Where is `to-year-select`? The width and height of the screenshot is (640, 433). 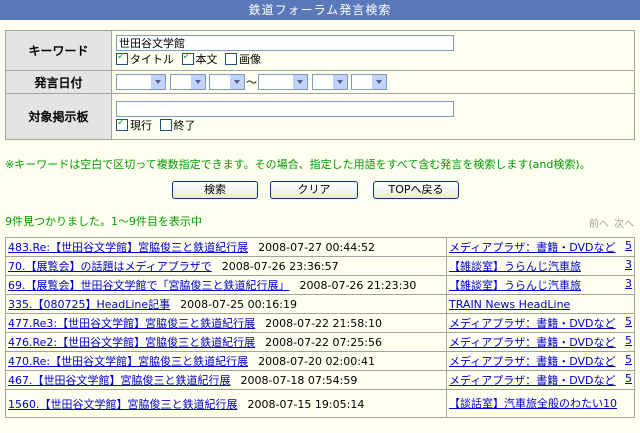 to-year-select is located at coordinates (283, 82).